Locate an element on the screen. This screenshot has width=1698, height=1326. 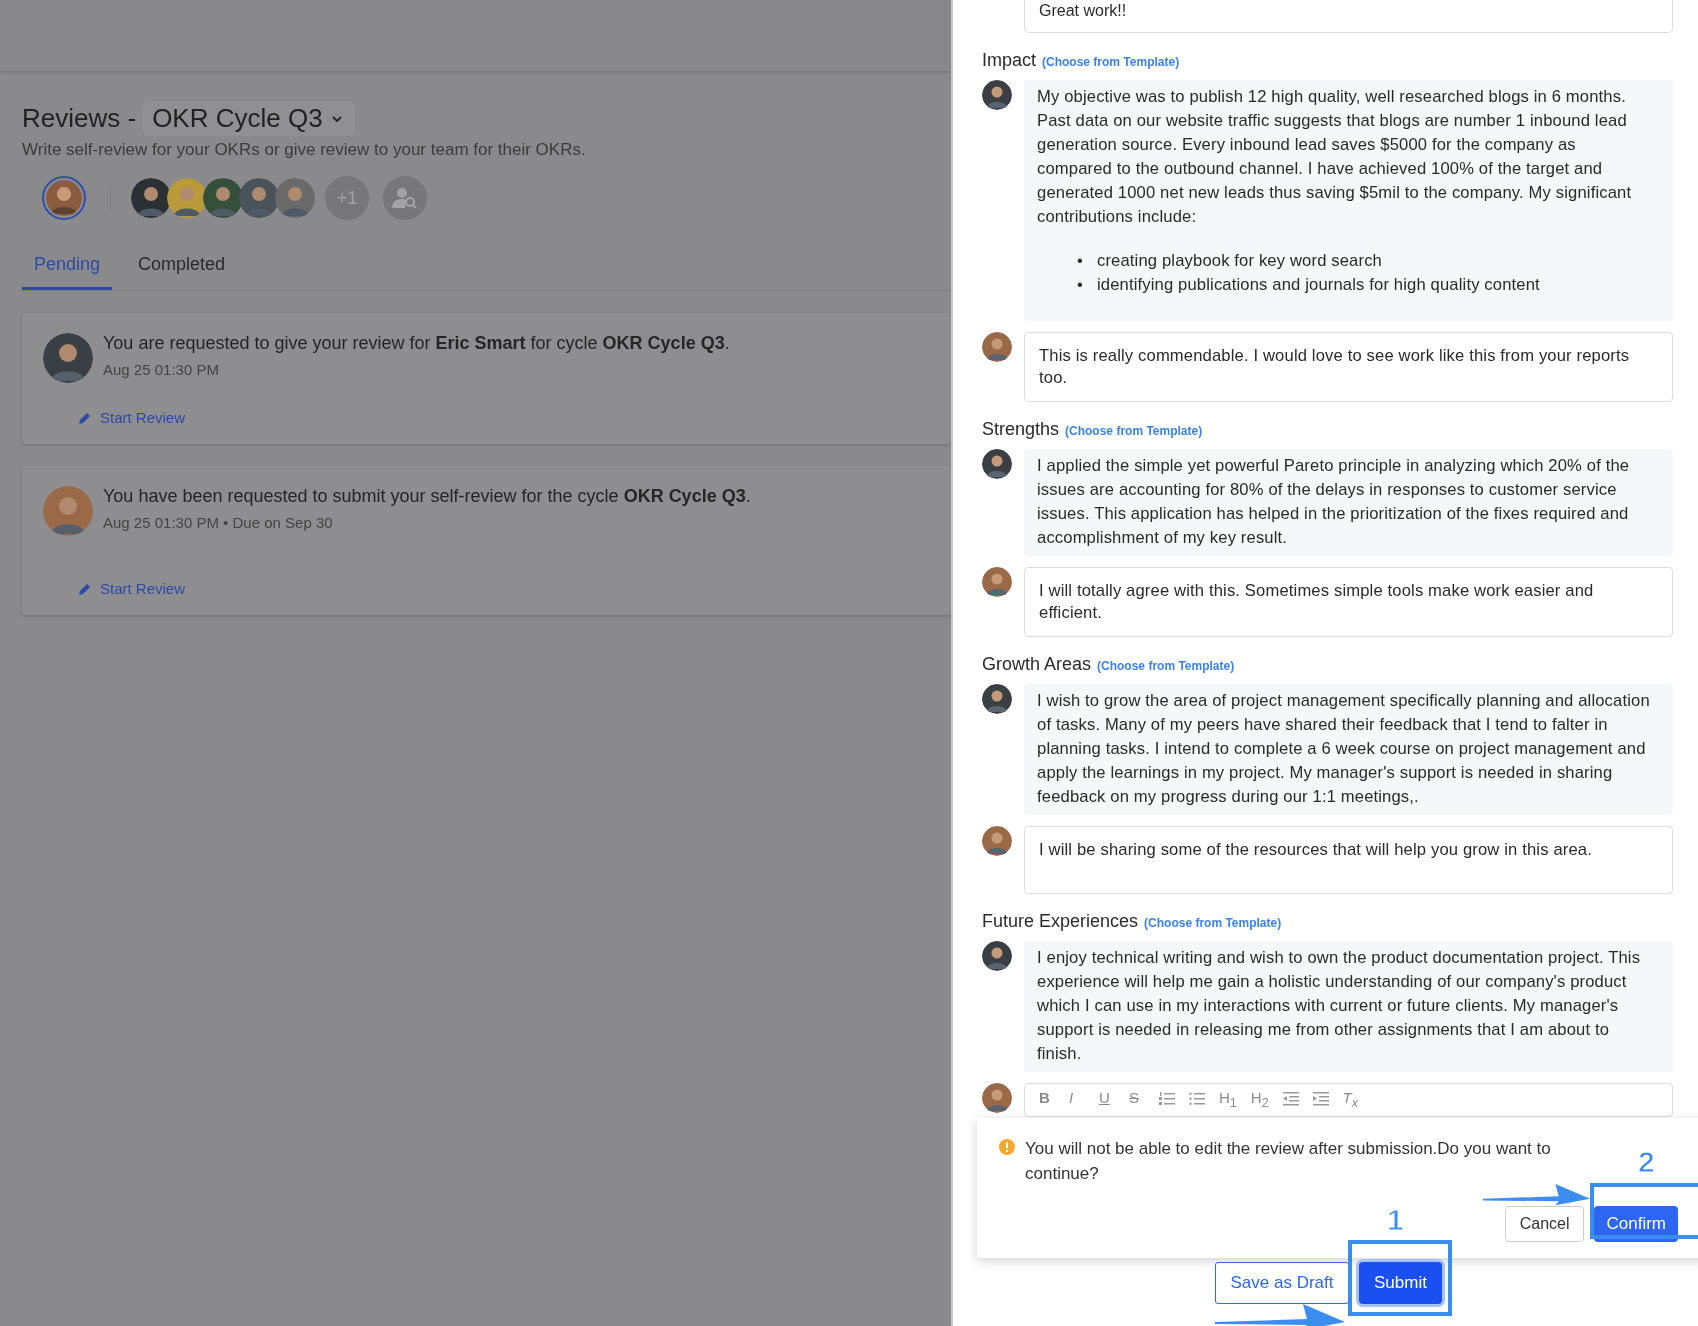
user-search-icon is located at coordinates (405, 198).